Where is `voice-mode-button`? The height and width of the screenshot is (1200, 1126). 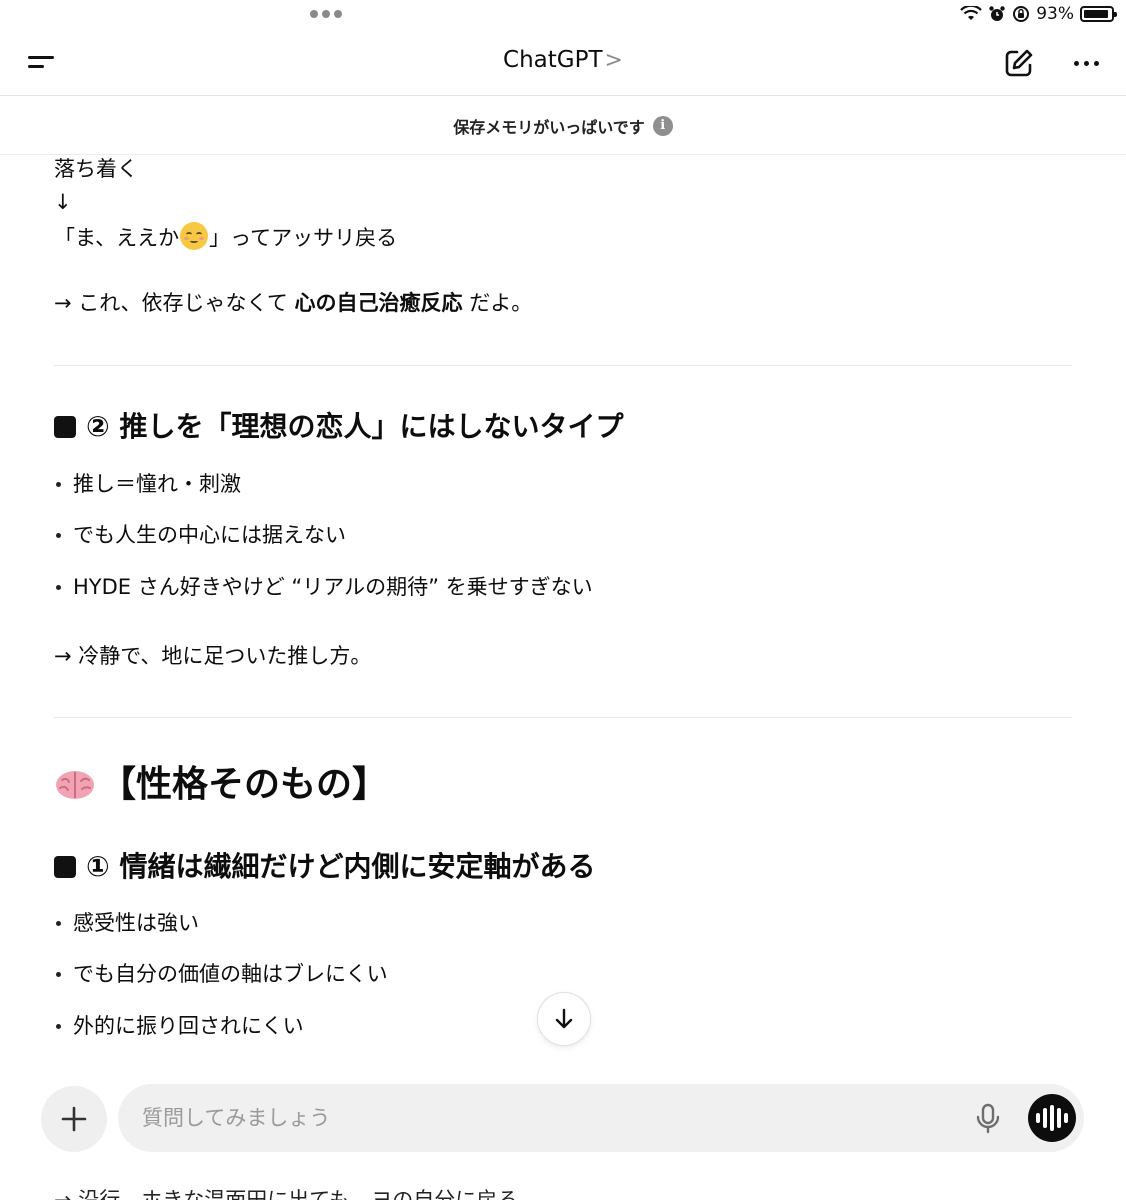 voice-mode-button is located at coordinates (1052, 1118).